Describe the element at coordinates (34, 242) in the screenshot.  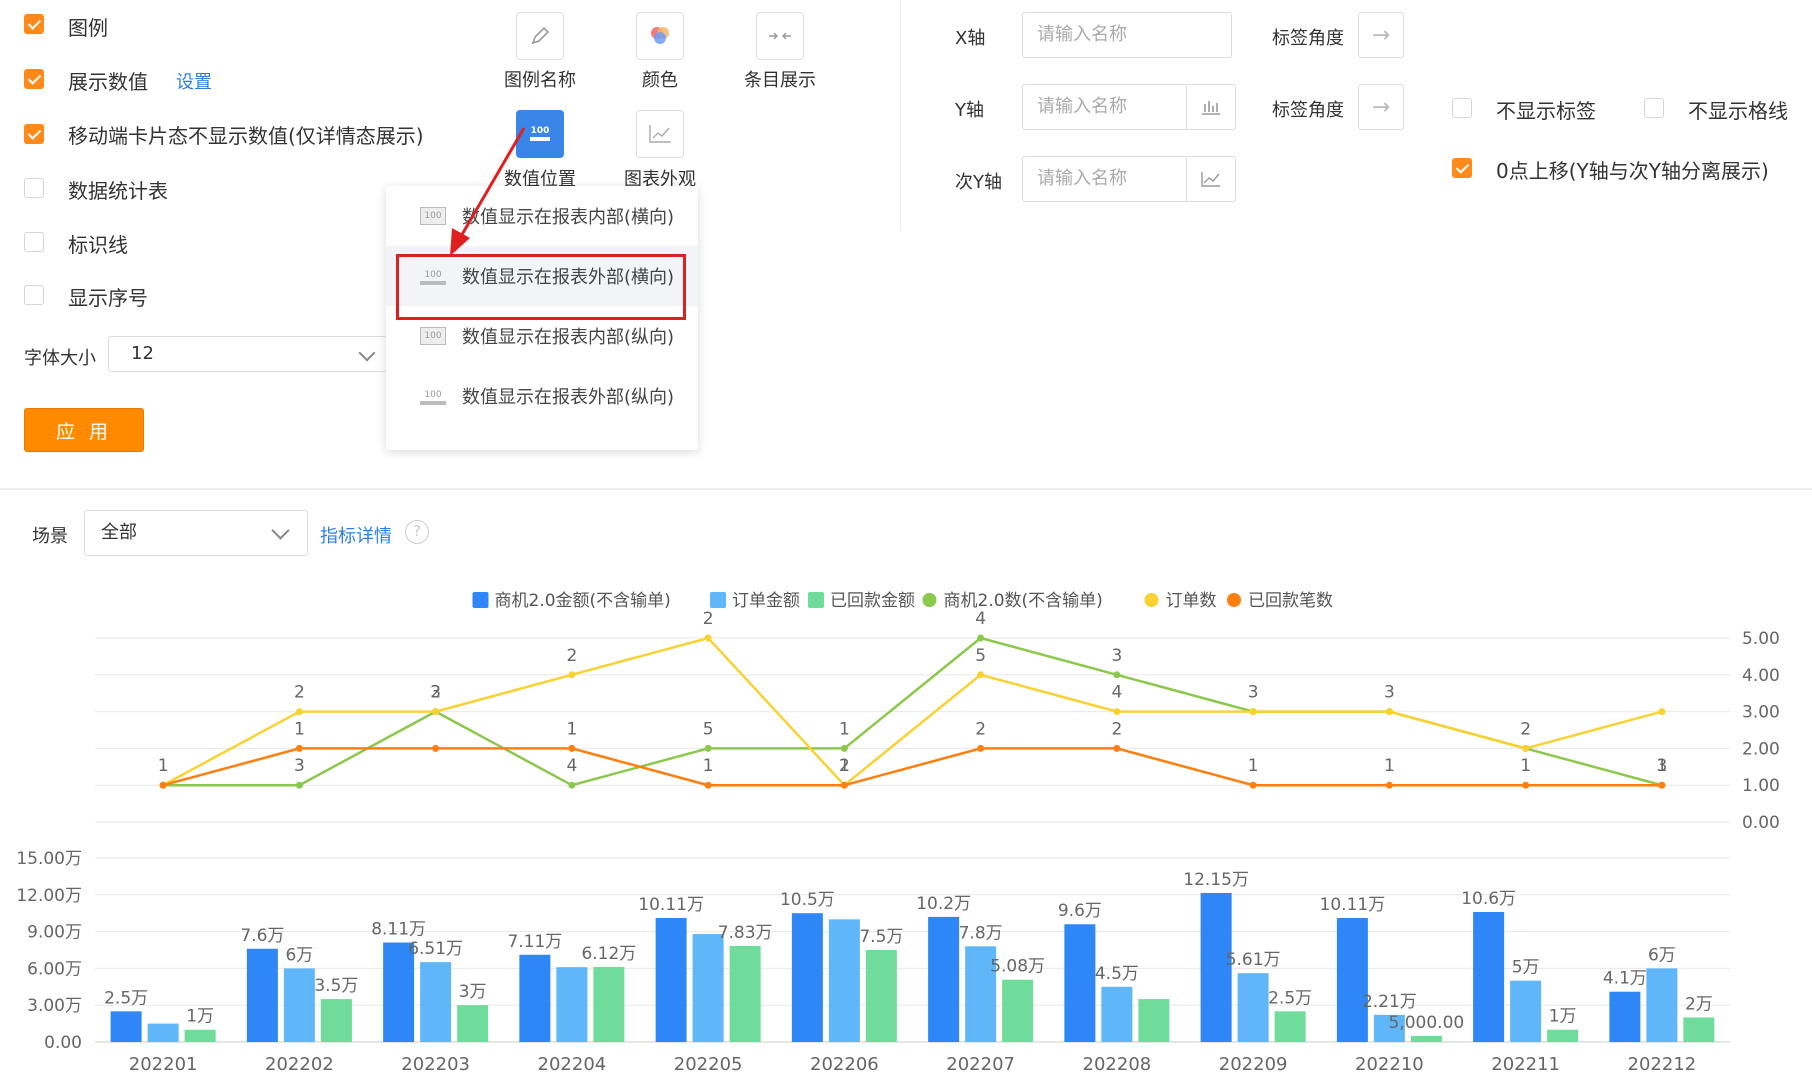
I see `option-checkbox-marker-line` at that location.